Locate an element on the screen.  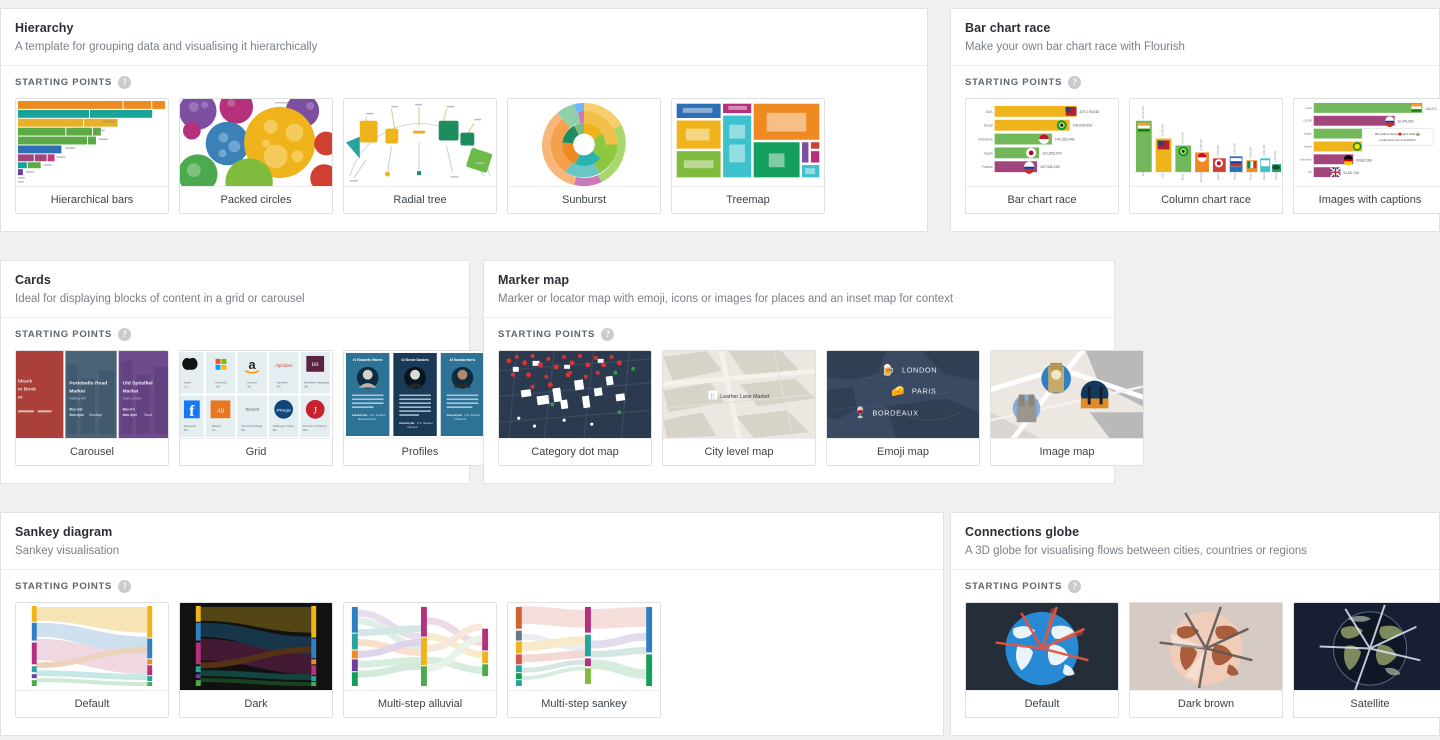
svg-text: 107,340,253 is located at coordinates (1050, 167).